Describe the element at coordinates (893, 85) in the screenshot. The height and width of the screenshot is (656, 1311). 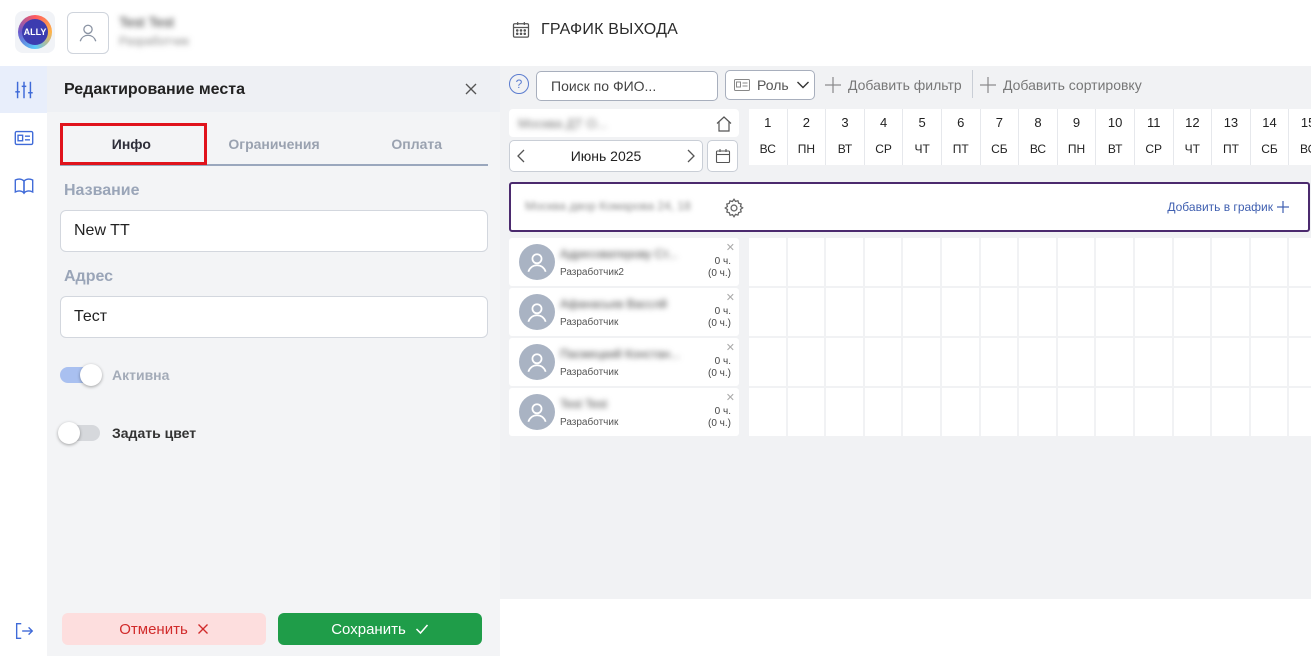
I see `add-filter-button: Добавить фильтр` at that location.